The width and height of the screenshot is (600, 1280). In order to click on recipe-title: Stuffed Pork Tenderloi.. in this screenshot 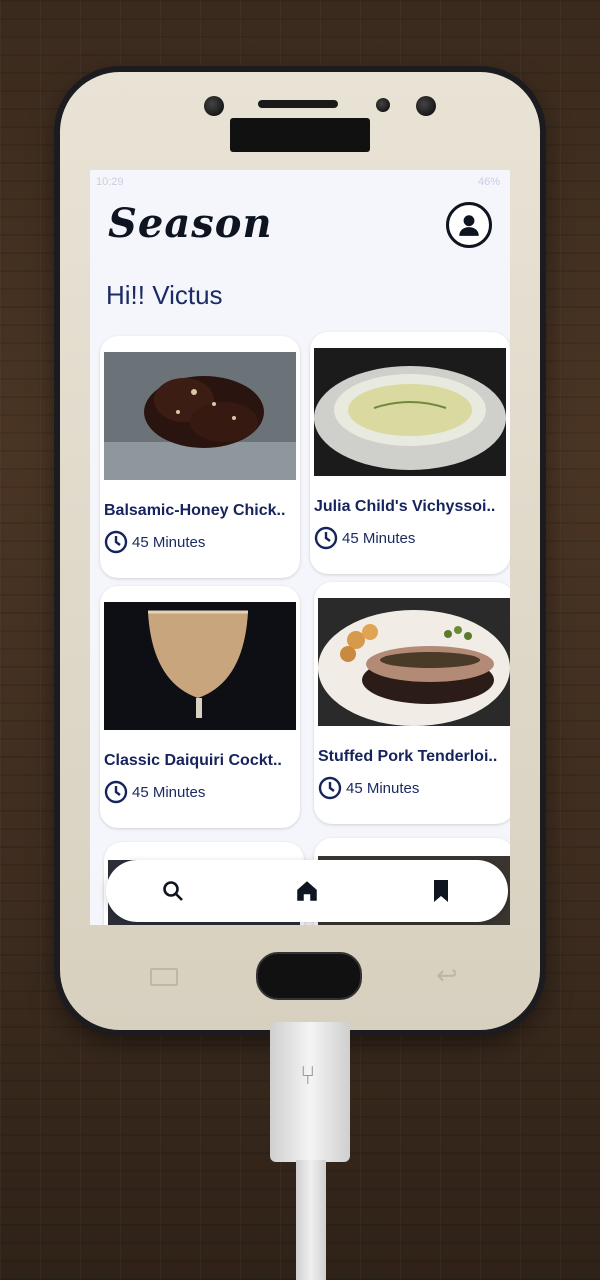, I will do `click(408, 756)`.